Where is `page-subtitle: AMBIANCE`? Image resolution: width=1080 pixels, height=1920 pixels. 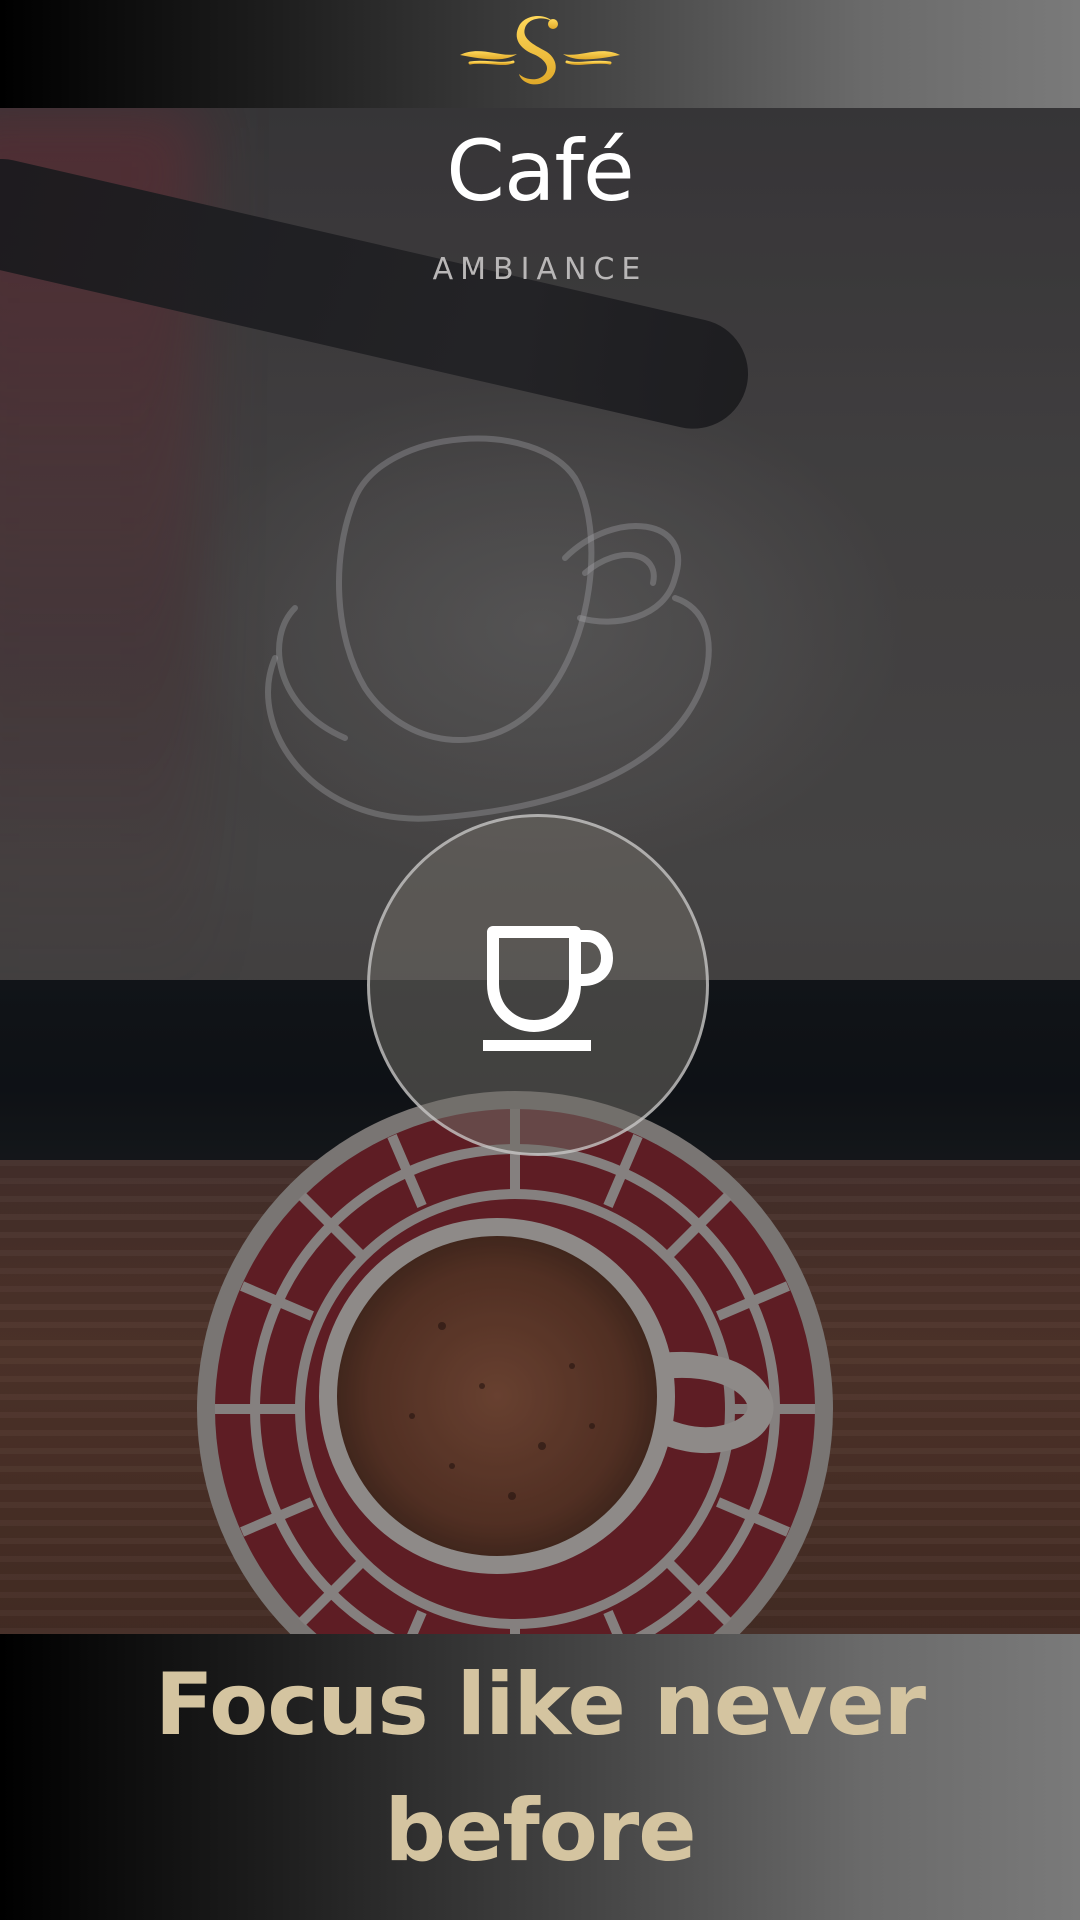 page-subtitle: AMBIANCE is located at coordinates (540, 269).